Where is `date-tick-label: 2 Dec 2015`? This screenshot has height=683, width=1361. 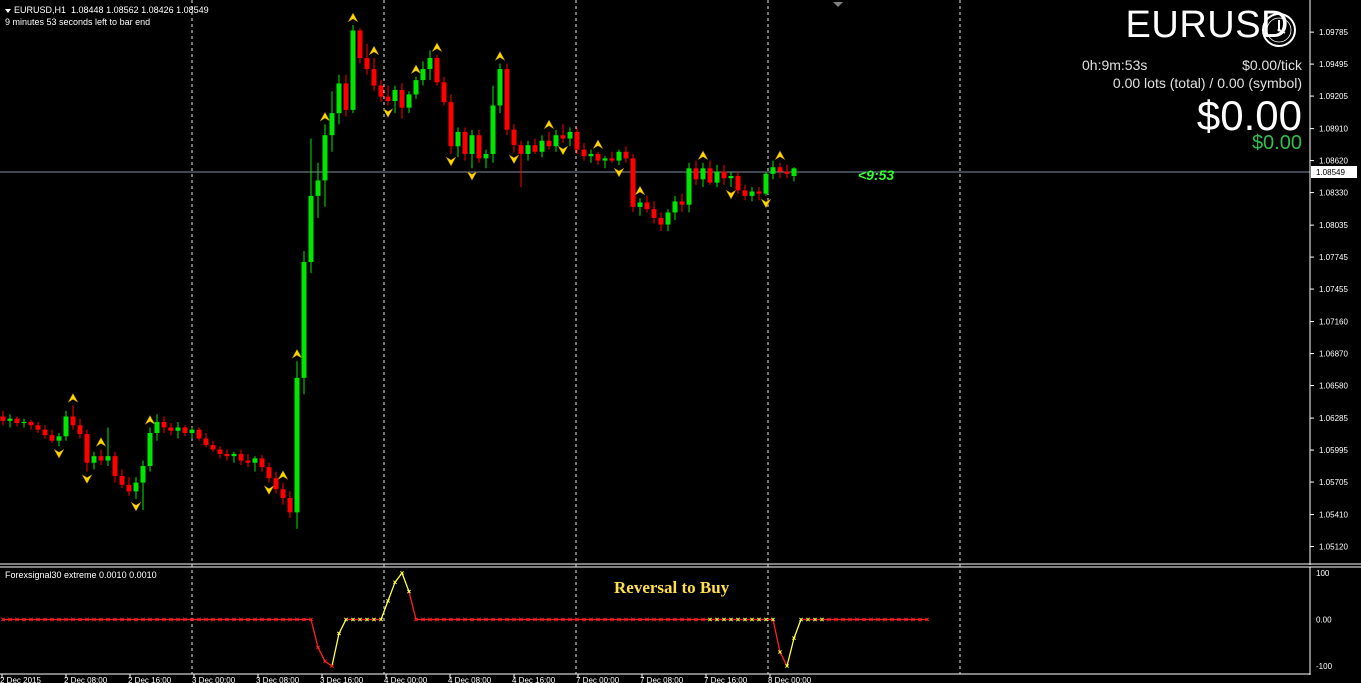 date-tick-label: 2 Dec 2015 is located at coordinates (20, 679).